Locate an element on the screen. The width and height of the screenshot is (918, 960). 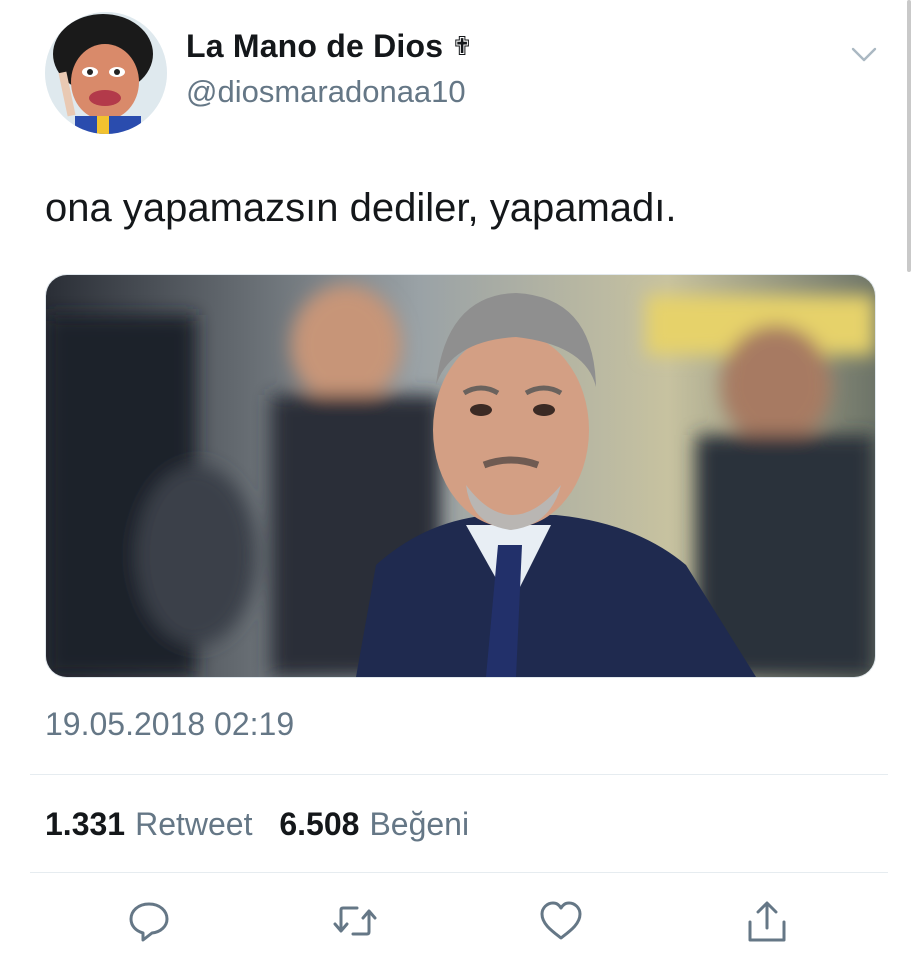
retweets-count: 1.331 is located at coordinates (85, 824).